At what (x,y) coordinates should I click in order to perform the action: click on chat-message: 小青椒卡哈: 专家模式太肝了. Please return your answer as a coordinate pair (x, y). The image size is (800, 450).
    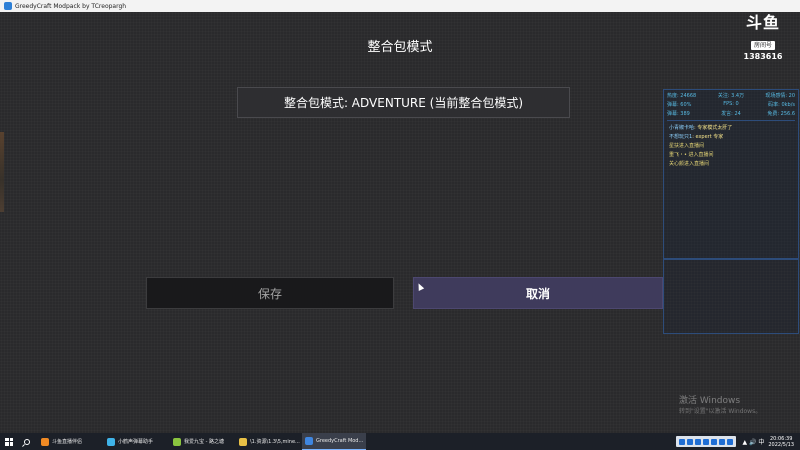
    Looking at the image, I should click on (731, 128).